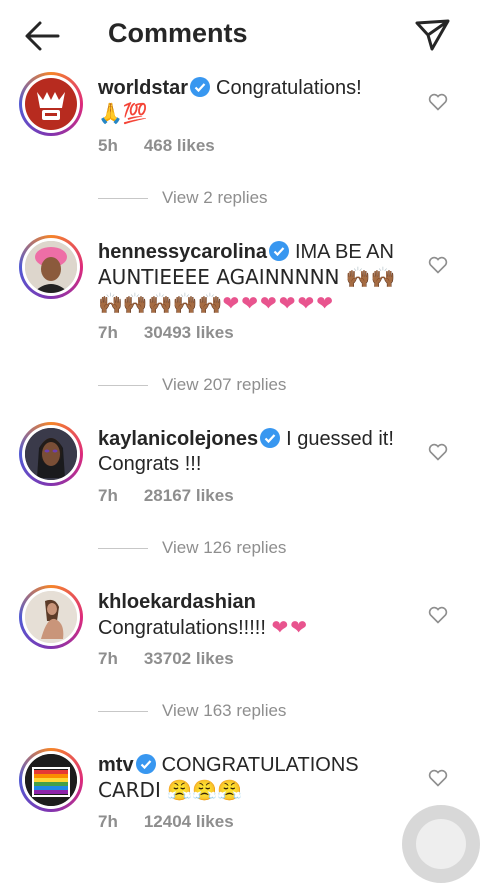 Image resolution: width=480 pixels, height=883 pixels. I want to click on likes-count: 468 likes, so click(179, 145).